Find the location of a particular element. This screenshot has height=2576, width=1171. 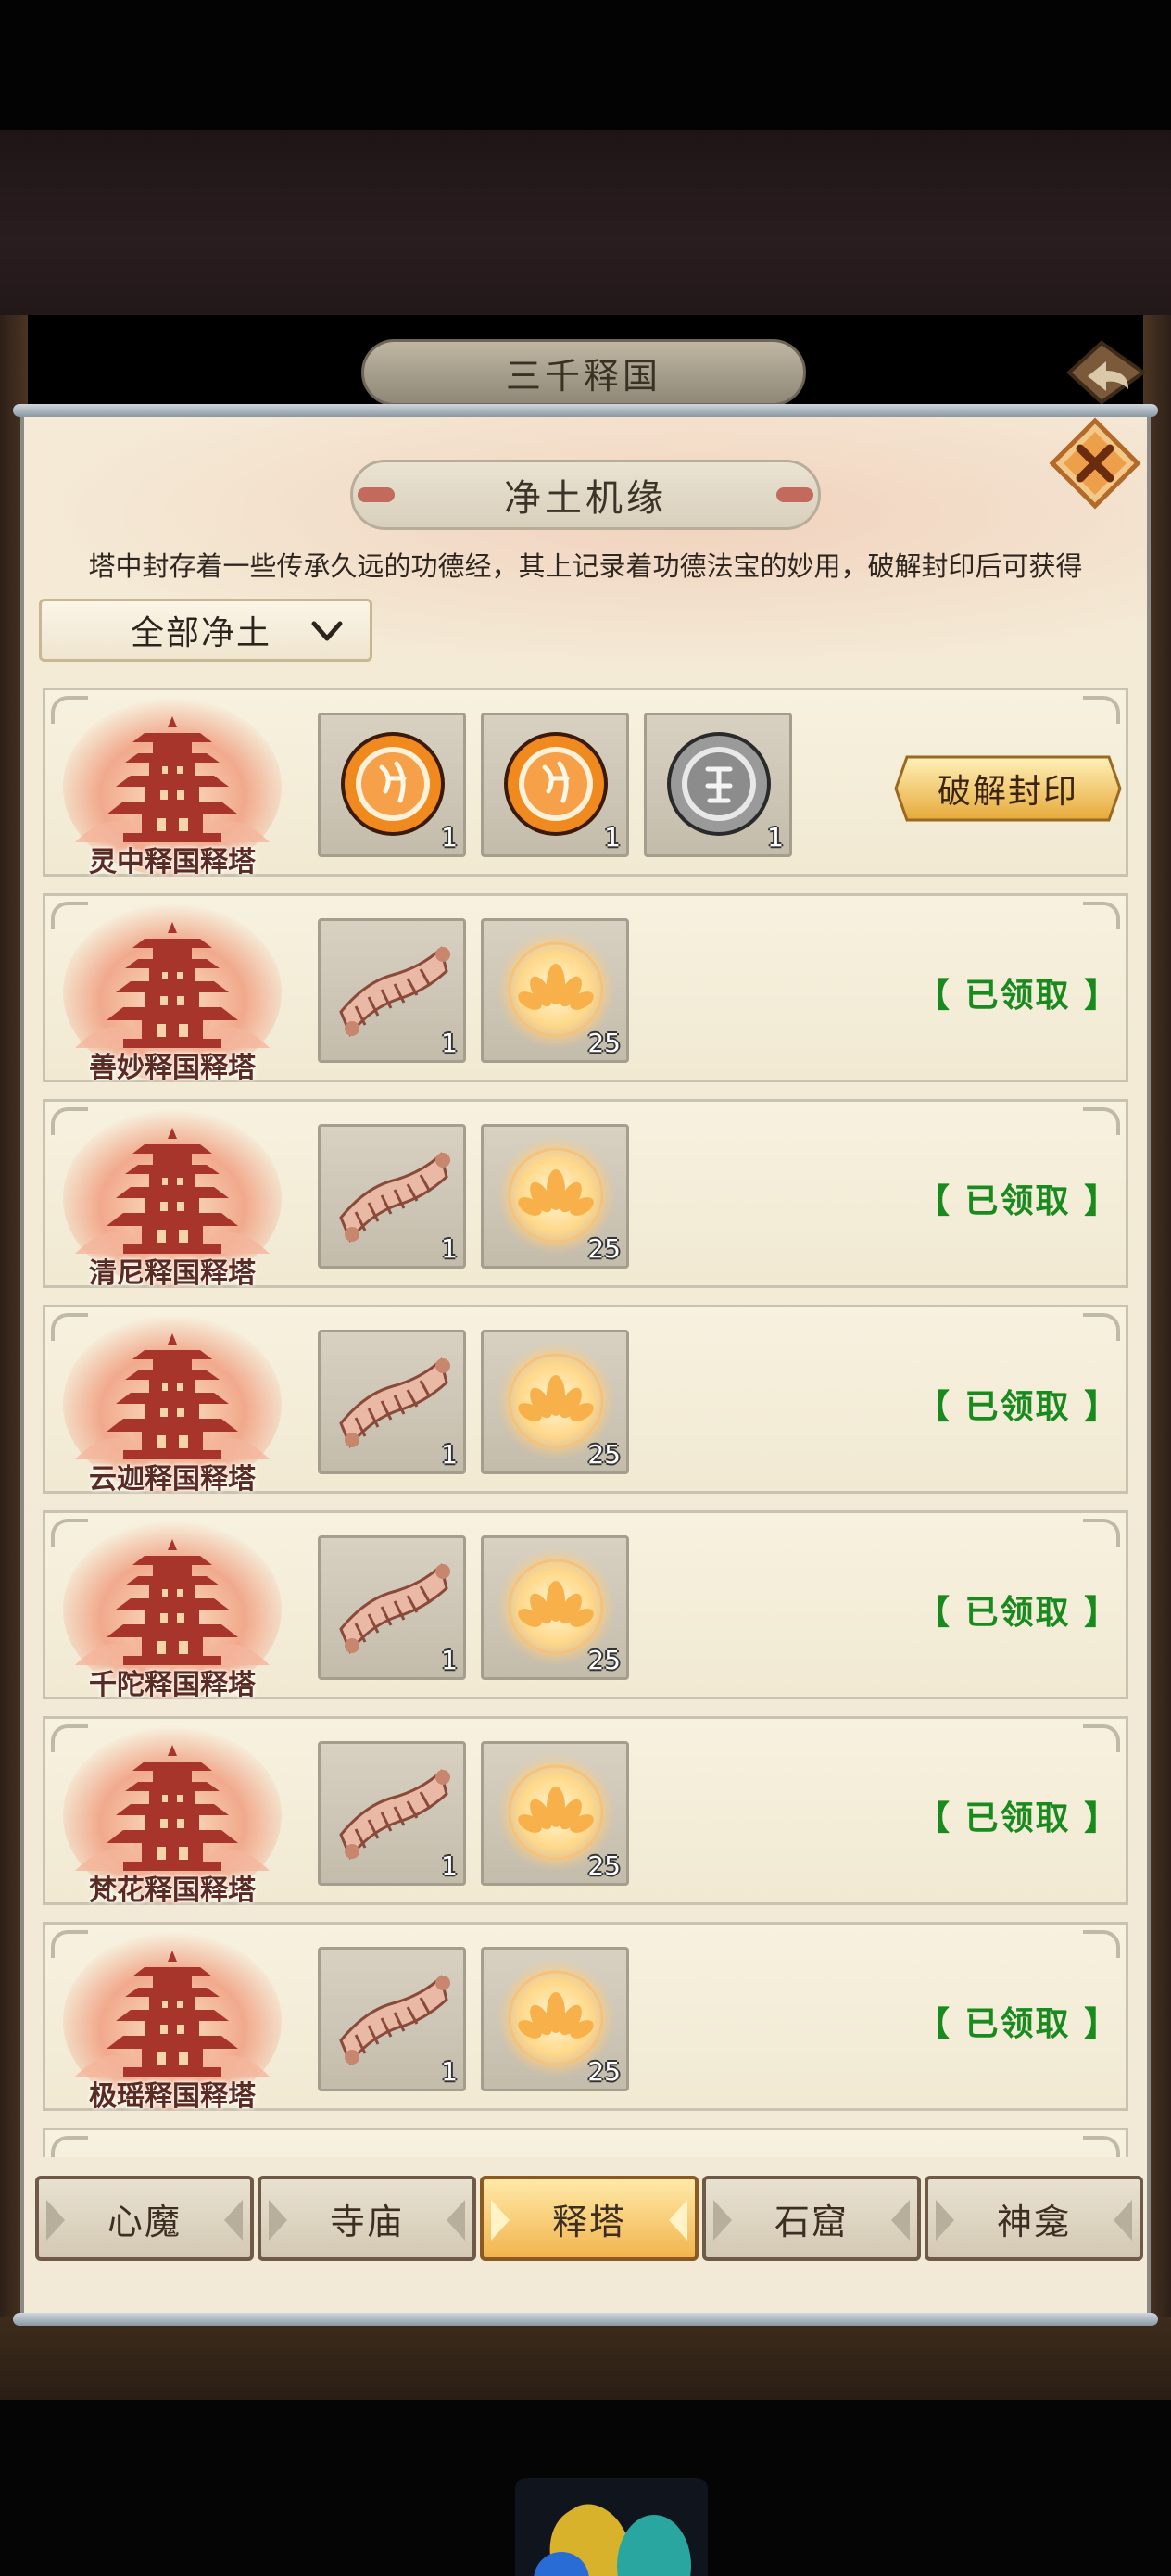

tab-label: 神龛 is located at coordinates (1034, 2221).